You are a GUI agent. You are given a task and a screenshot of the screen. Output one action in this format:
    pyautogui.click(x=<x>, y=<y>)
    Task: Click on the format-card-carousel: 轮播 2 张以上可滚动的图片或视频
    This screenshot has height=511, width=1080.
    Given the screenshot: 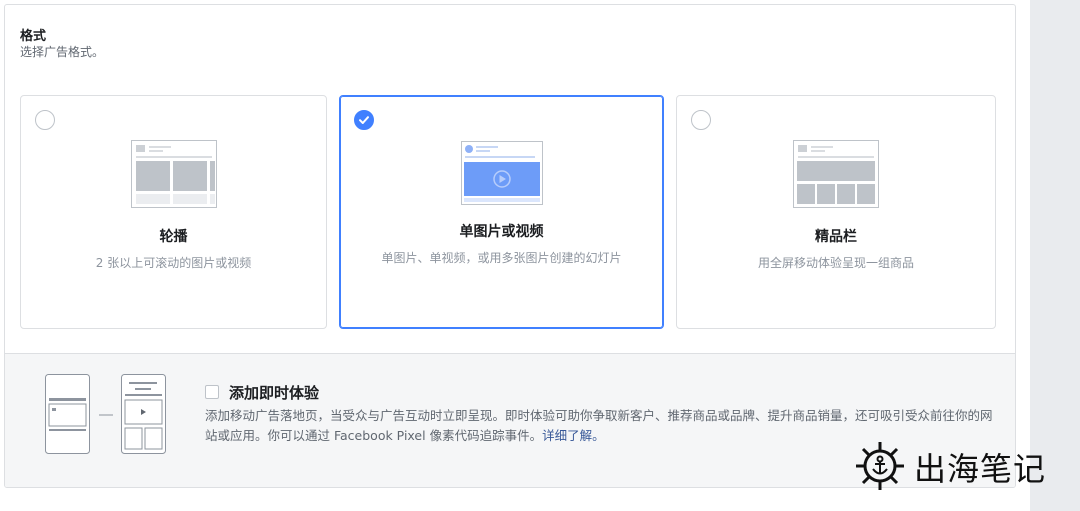 What is the action you would take?
    pyautogui.click(x=173, y=212)
    